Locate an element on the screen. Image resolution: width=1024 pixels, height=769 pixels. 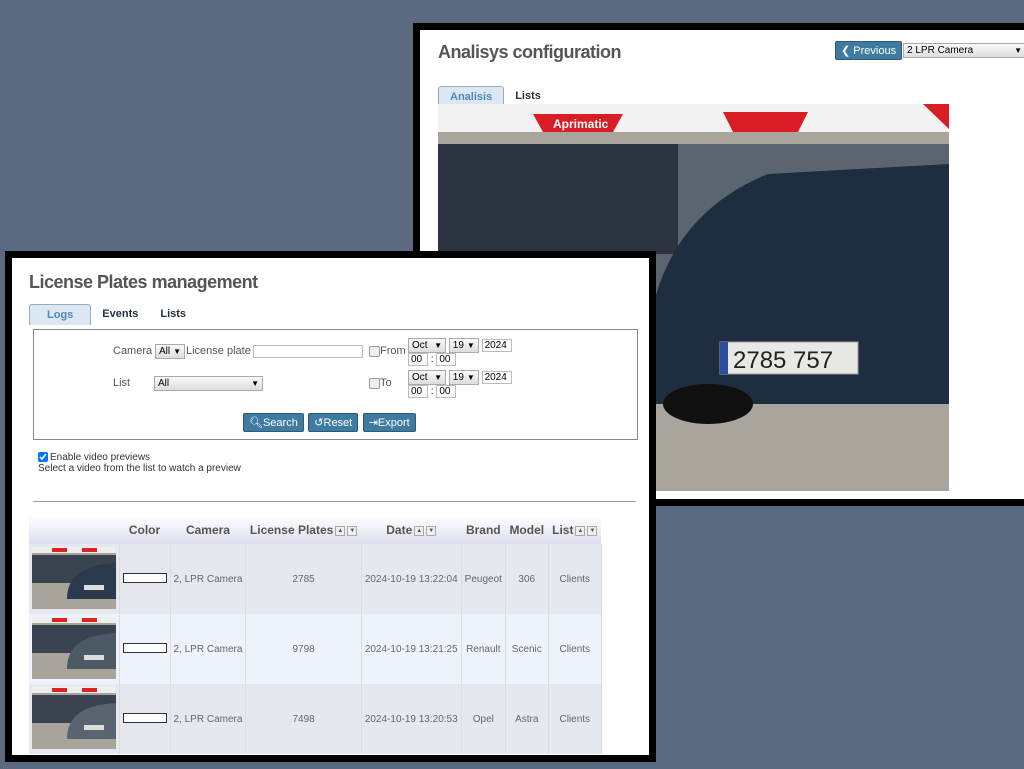
to-month-select: Oct is located at coordinates (427, 377).